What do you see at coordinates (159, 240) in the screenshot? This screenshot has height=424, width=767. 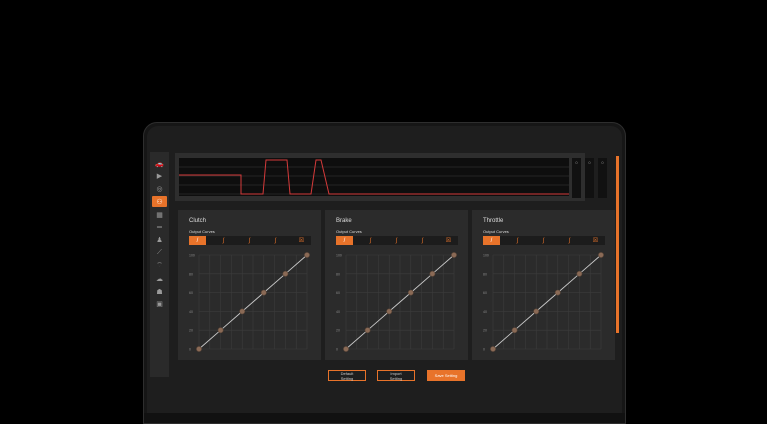 I see `sidebar-seat-icon: ♟` at bounding box center [159, 240].